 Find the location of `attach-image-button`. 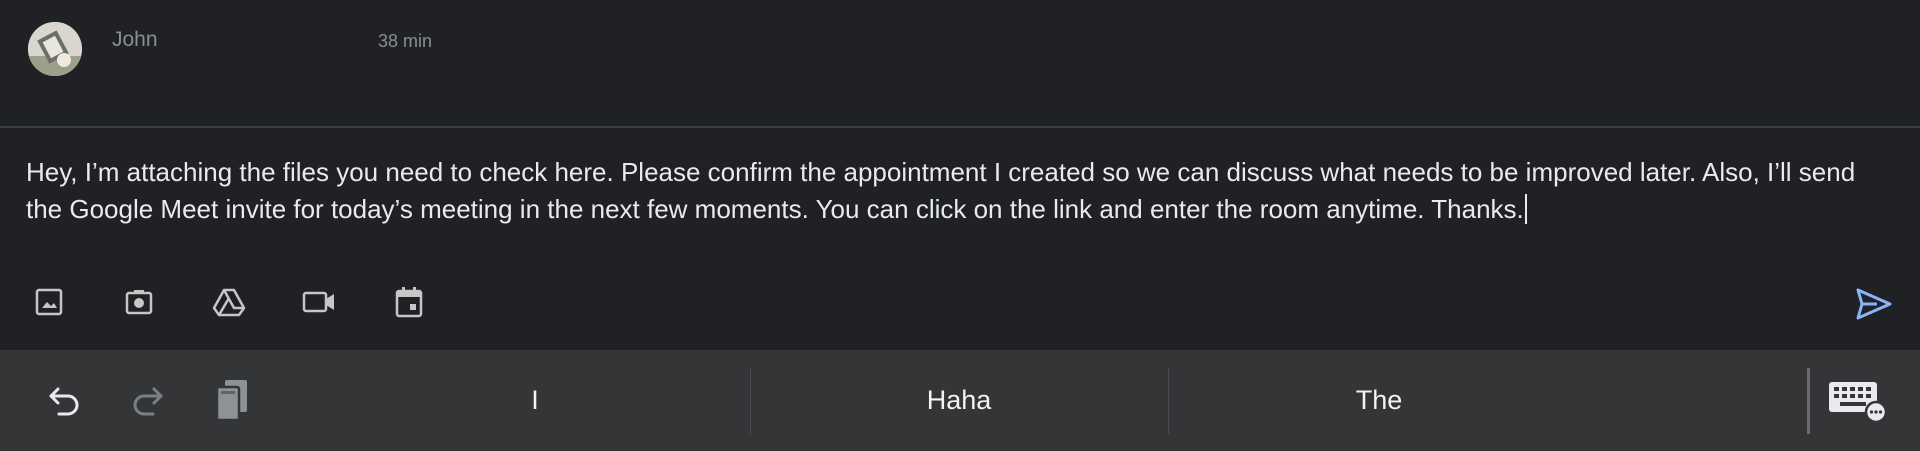

attach-image-button is located at coordinates (49, 302).